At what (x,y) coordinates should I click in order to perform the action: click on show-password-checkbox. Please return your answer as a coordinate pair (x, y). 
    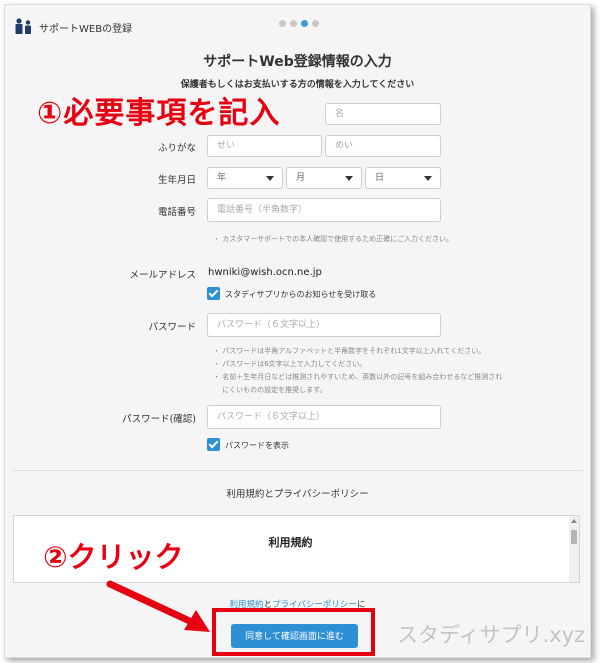
    Looking at the image, I should click on (213, 444).